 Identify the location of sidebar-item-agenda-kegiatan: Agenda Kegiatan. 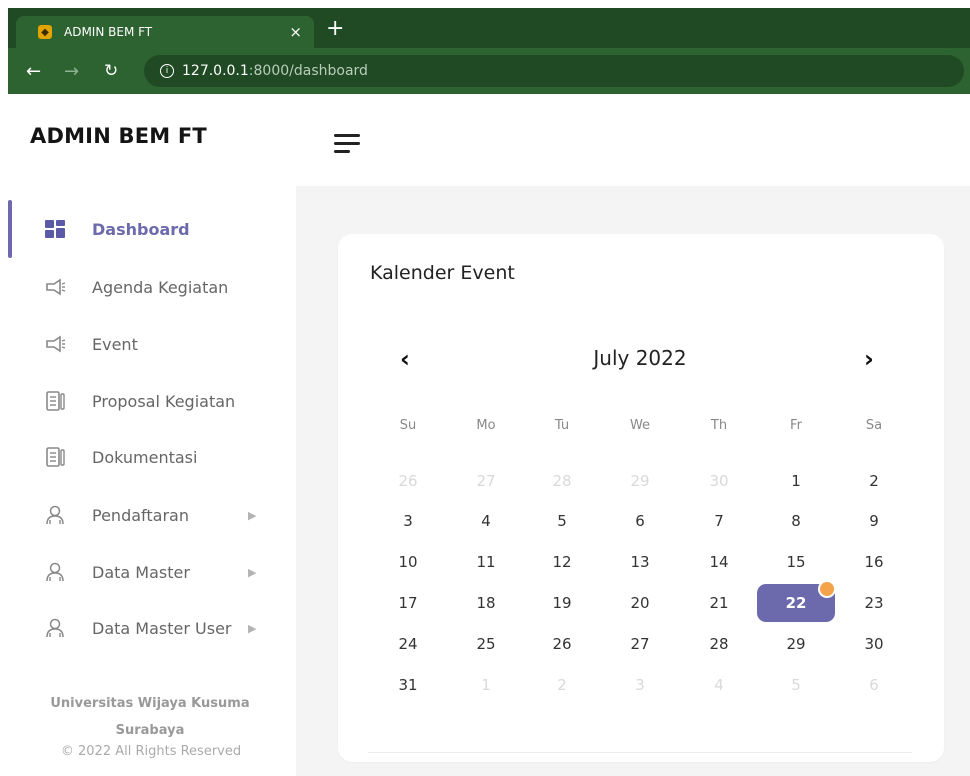
(164, 287).